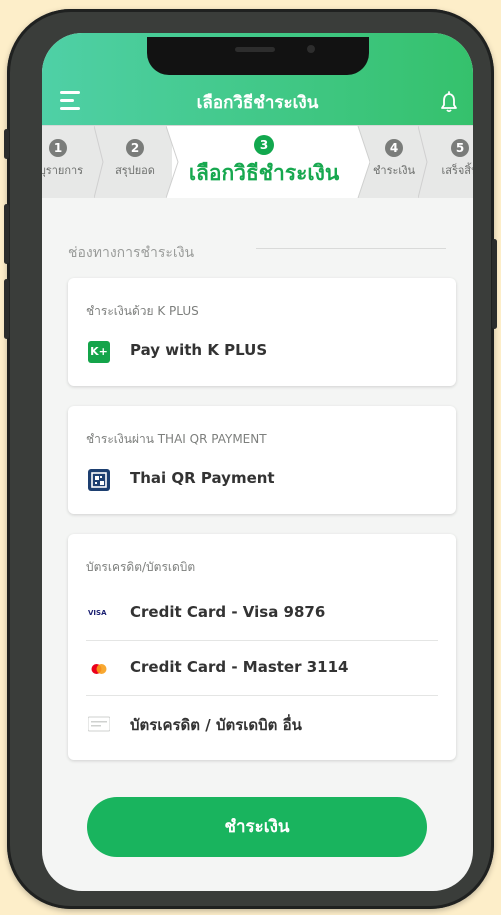 This screenshot has height=915, width=501. I want to click on step-4: 4 ชำระเงิน, so click(394, 162).